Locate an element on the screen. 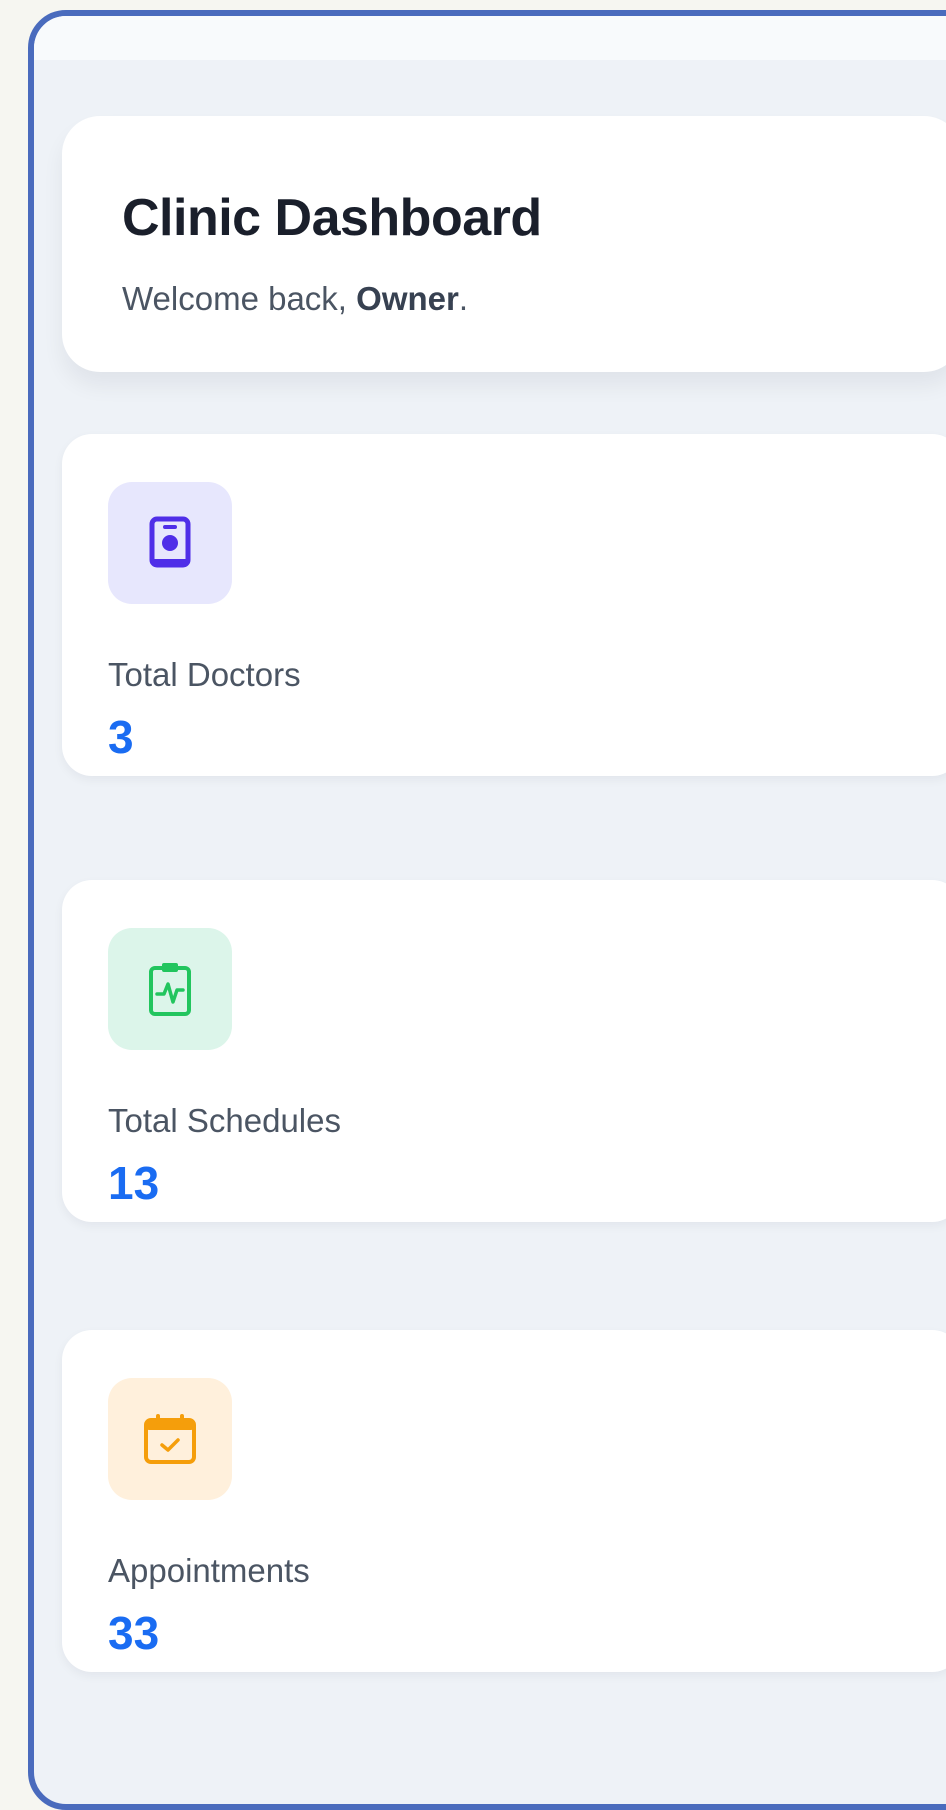 This screenshot has width=946, height=1810. calendar-check-icon is located at coordinates (170, 1439).